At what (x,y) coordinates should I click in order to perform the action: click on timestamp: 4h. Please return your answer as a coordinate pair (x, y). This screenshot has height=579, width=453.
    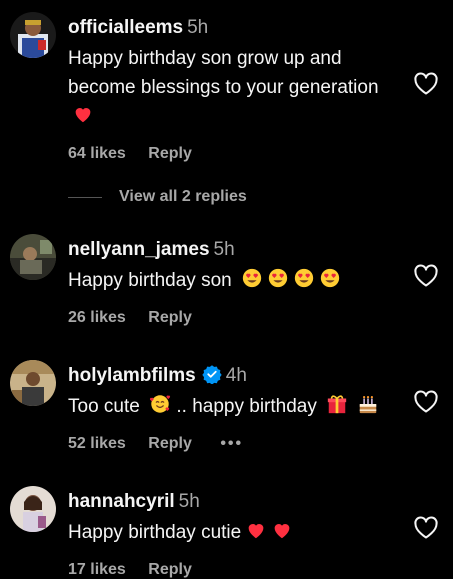
    Looking at the image, I should click on (236, 375).